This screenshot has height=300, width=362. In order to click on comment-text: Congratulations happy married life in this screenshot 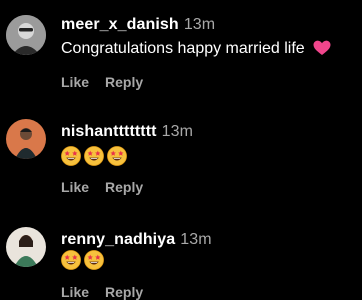, I will do `click(196, 50)`.